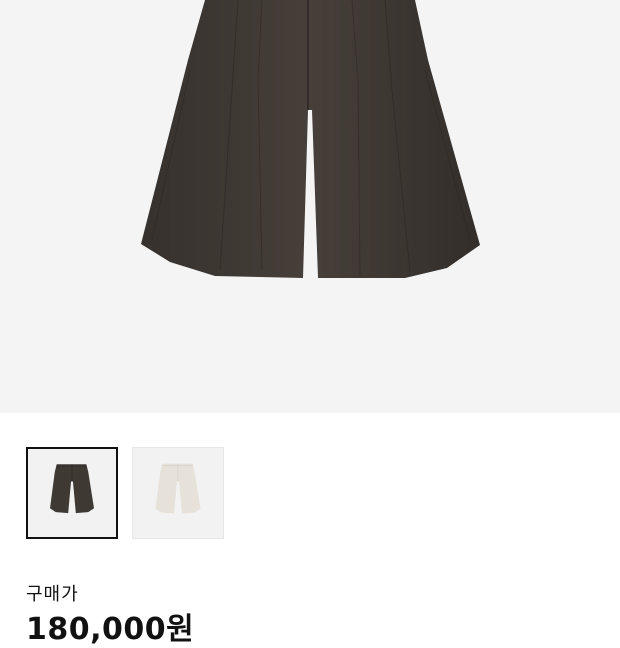 The height and width of the screenshot is (648, 620). What do you see at coordinates (125, 493) in the screenshot?
I see `thumbnail-list` at bounding box center [125, 493].